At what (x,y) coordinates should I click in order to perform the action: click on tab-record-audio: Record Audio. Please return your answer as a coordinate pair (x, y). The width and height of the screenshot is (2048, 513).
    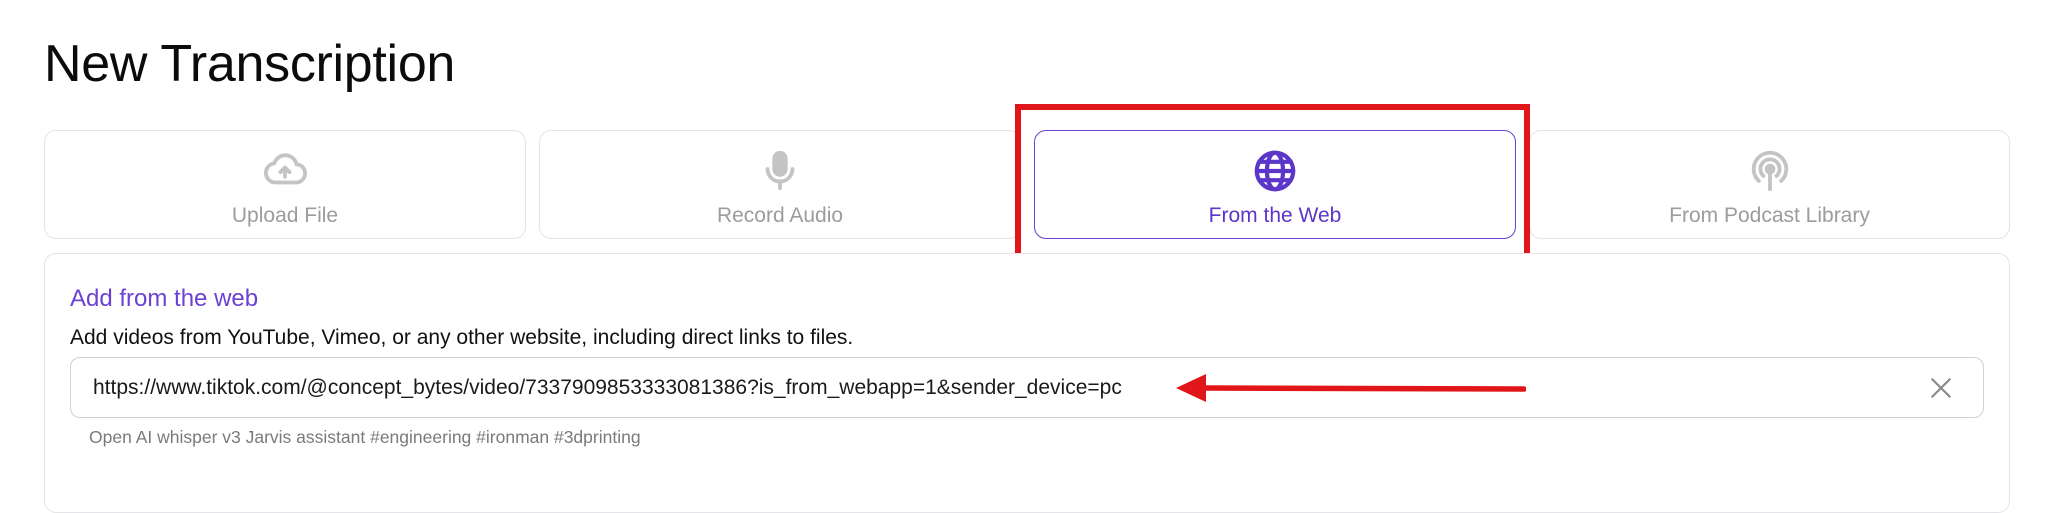
    Looking at the image, I should click on (780, 184).